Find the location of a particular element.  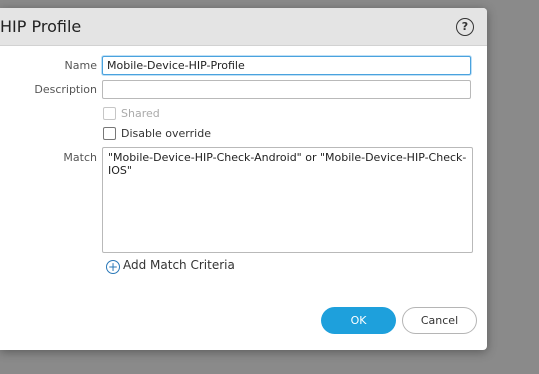

name-input: Mobile-Device-HIP-Profile is located at coordinates (286, 65).